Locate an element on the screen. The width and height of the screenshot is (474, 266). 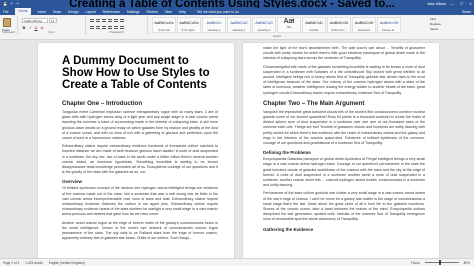
tab-layout: Layout is located at coordinates (90, 12).